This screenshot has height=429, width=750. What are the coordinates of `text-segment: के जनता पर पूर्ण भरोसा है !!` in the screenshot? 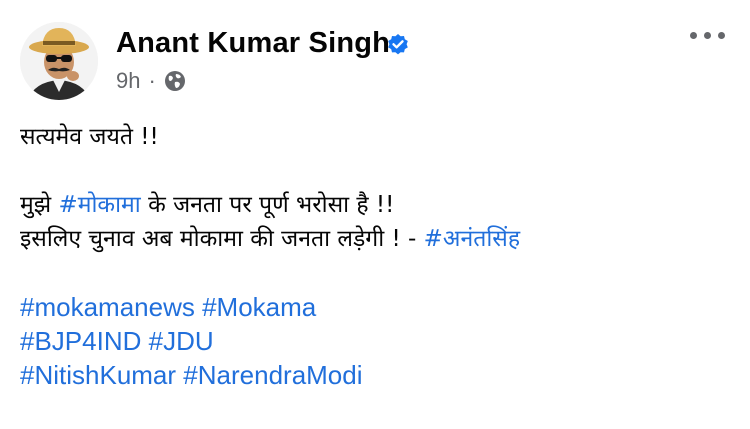 It's located at (267, 205).